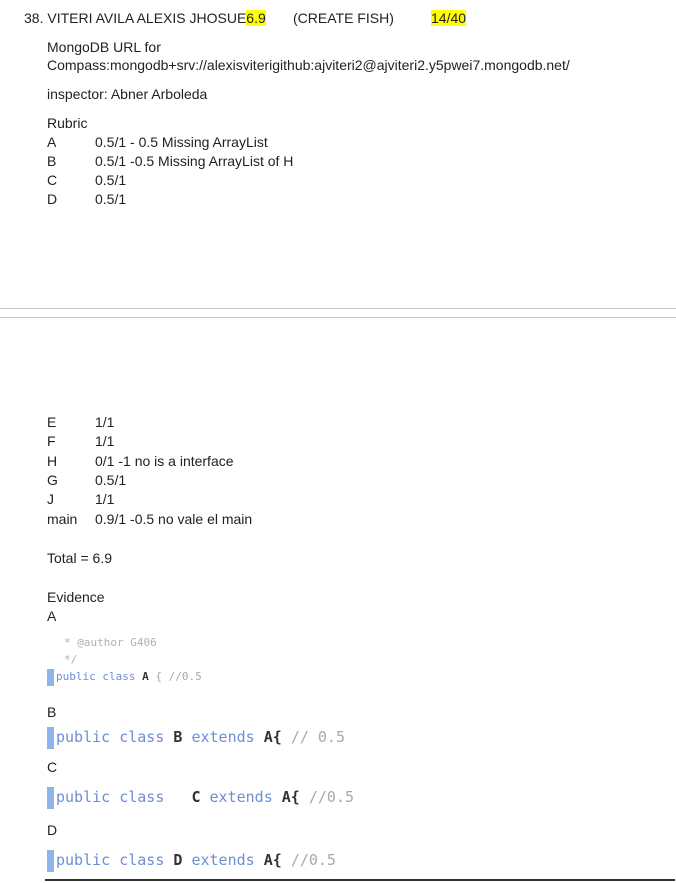 This screenshot has height=883, width=676. What do you see at coordinates (62, 519) in the screenshot?
I see `rubric-key: main` at bounding box center [62, 519].